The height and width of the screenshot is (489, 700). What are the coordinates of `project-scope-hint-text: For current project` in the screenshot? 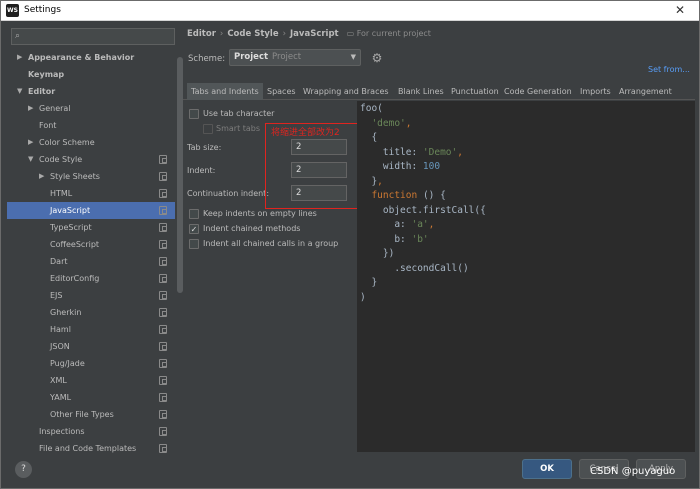 It's located at (393, 33).